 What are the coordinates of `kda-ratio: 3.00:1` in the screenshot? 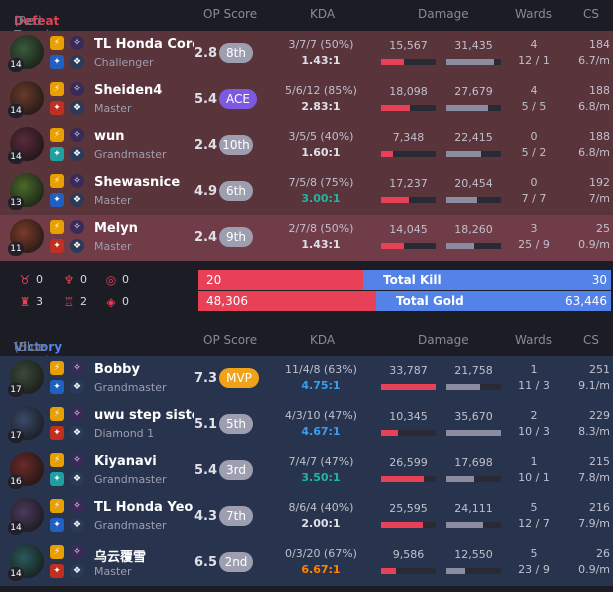 It's located at (321, 198).